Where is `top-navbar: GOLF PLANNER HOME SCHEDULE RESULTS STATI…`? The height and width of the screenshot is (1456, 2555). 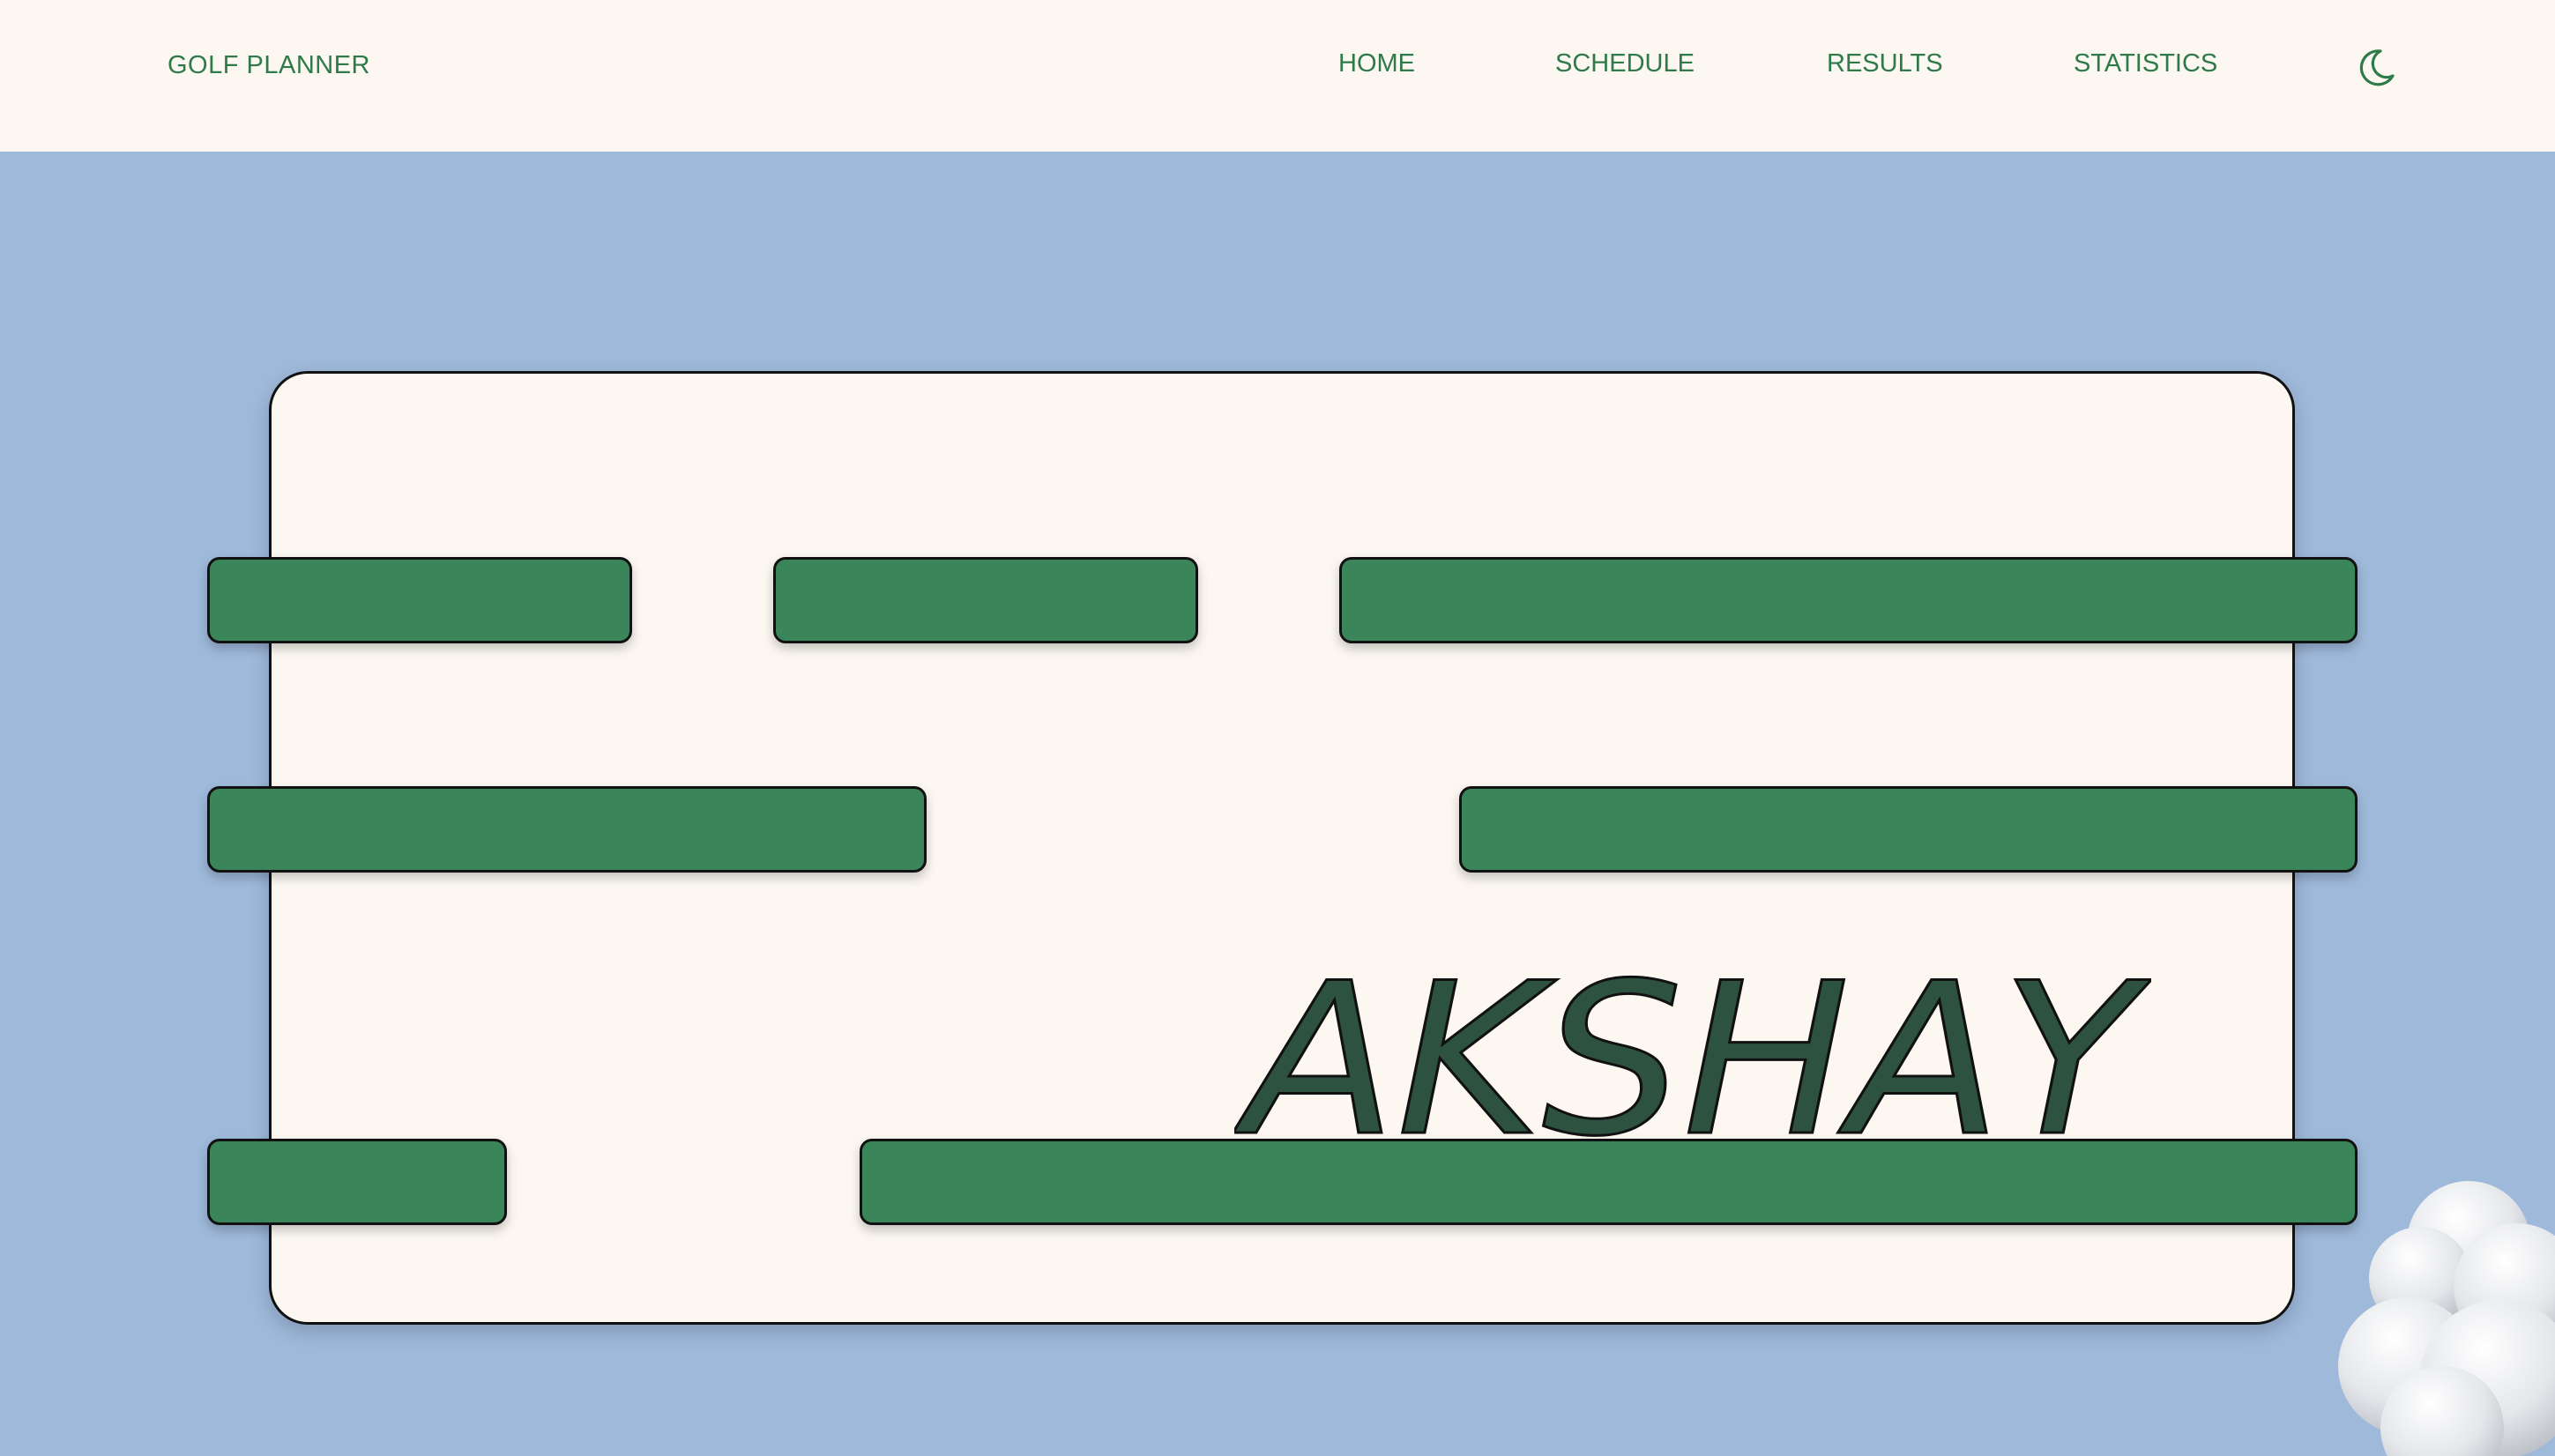
top-navbar: GOLF PLANNER HOME SCHEDULE RESULTS STATI… is located at coordinates (1277, 76).